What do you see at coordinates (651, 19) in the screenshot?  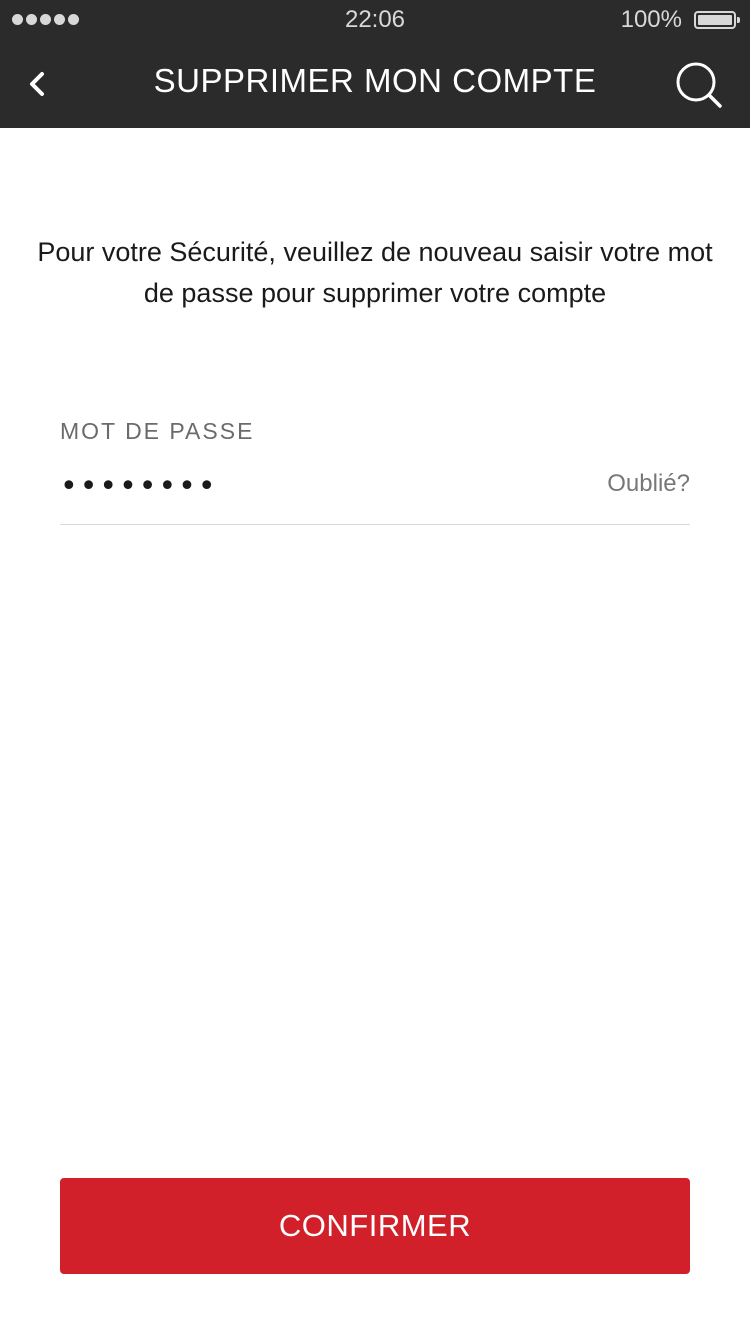 I see `battery-percentage: 100%` at bounding box center [651, 19].